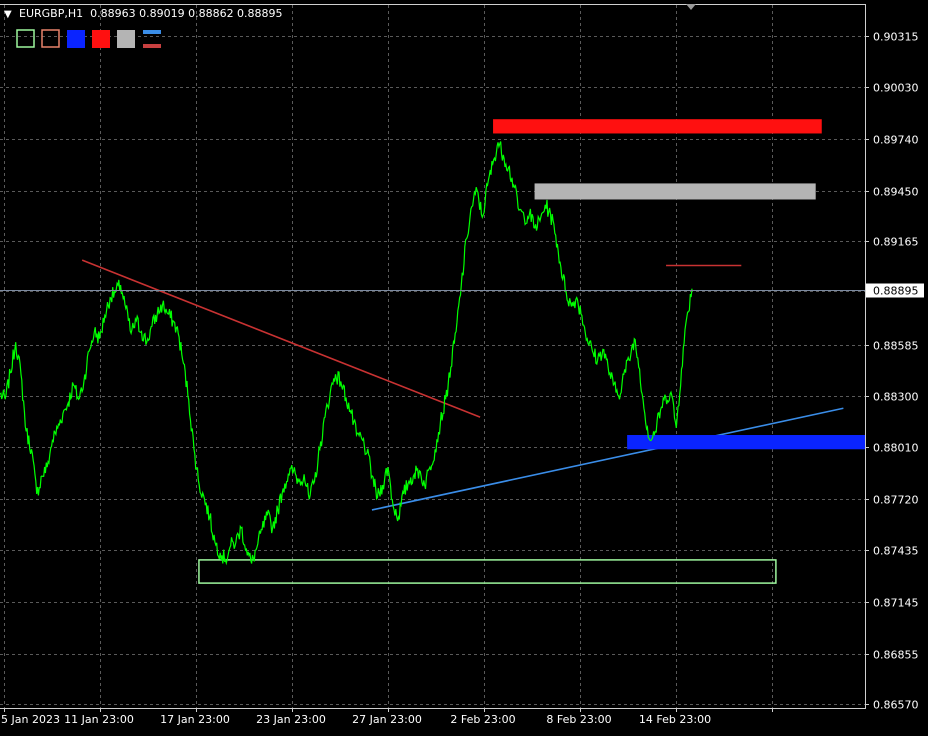  What do you see at coordinates (291, 719) in the screenshot?
I see `x-tick-label: 23 Jan 23:00` at bounding box center [291, 719].